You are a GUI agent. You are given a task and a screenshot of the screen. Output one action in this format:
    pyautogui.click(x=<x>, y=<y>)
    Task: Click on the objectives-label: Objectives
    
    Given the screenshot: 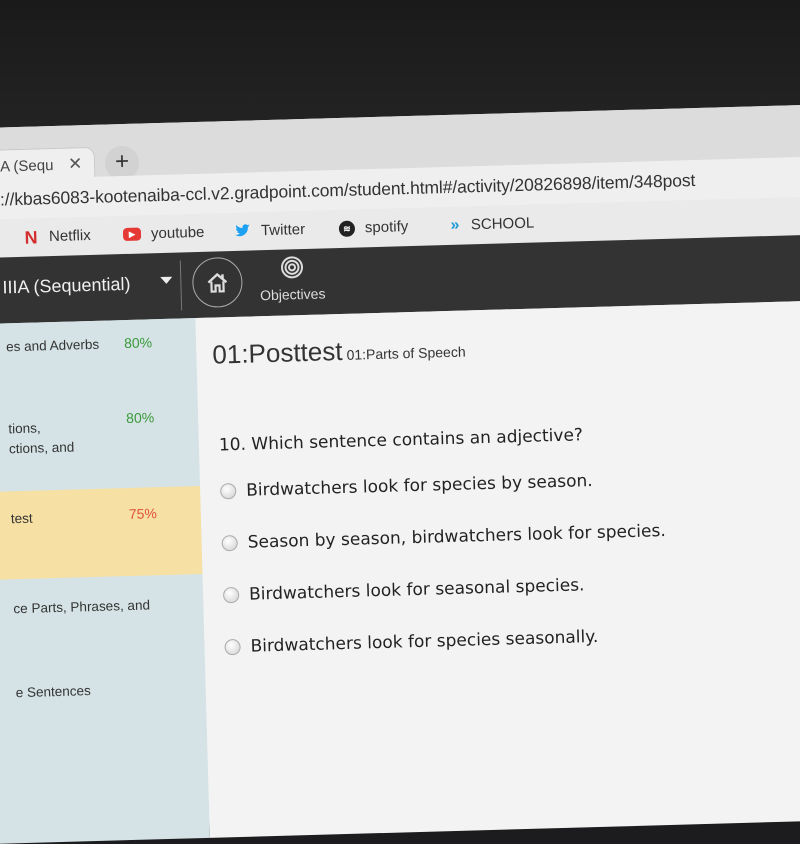 What is the action you would take?
    pyautogui.click(x=292, y=294)
    